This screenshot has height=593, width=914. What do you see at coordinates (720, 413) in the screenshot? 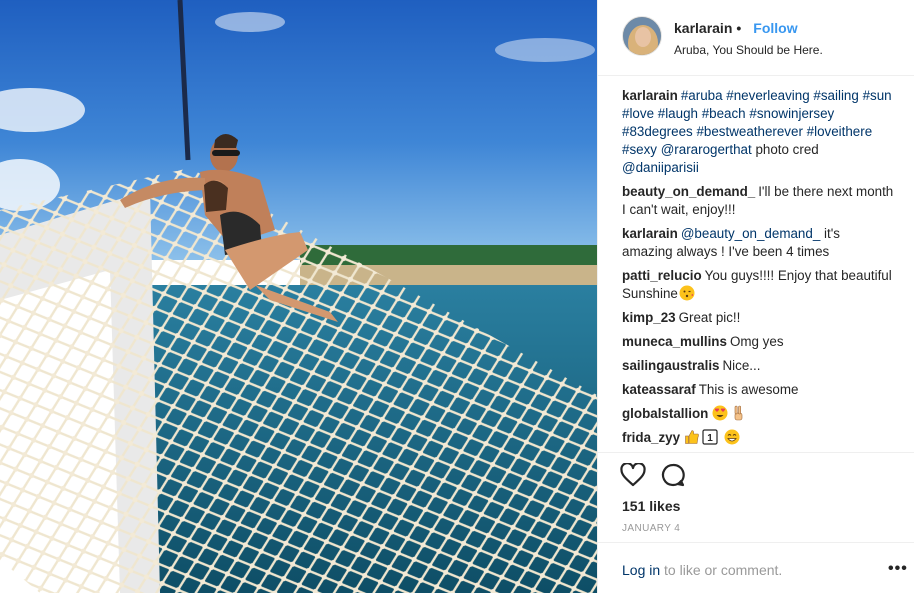
I see `heart-eyes-face-icon` at bounding box center [720, 413].